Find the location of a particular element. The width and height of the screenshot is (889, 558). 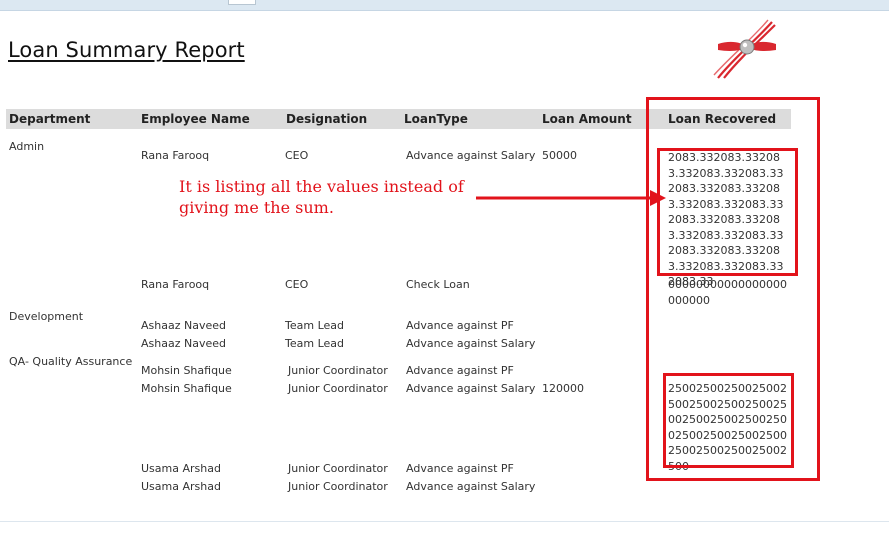

row-loan-amount: 50000 is located at coordinates (559, 155).